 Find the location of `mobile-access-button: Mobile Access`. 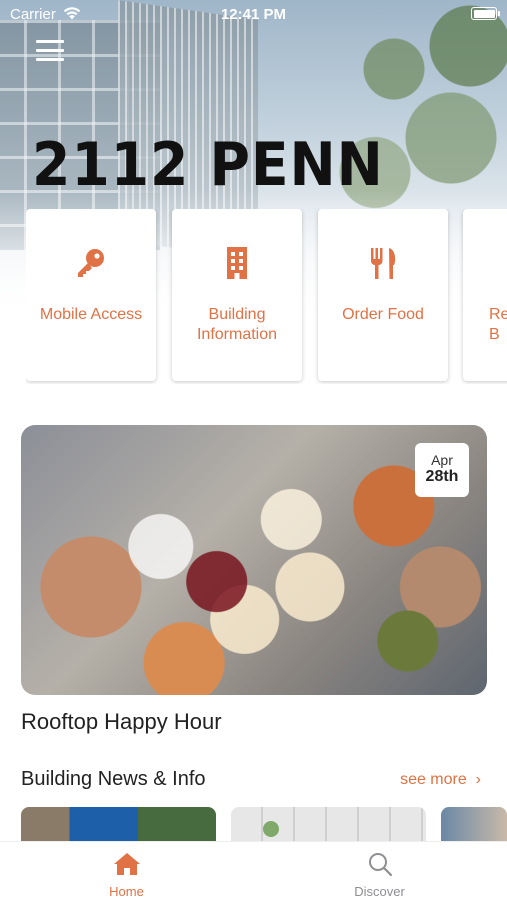

mobile-access-button: Mobile Access is located at coordinates (91, 295).